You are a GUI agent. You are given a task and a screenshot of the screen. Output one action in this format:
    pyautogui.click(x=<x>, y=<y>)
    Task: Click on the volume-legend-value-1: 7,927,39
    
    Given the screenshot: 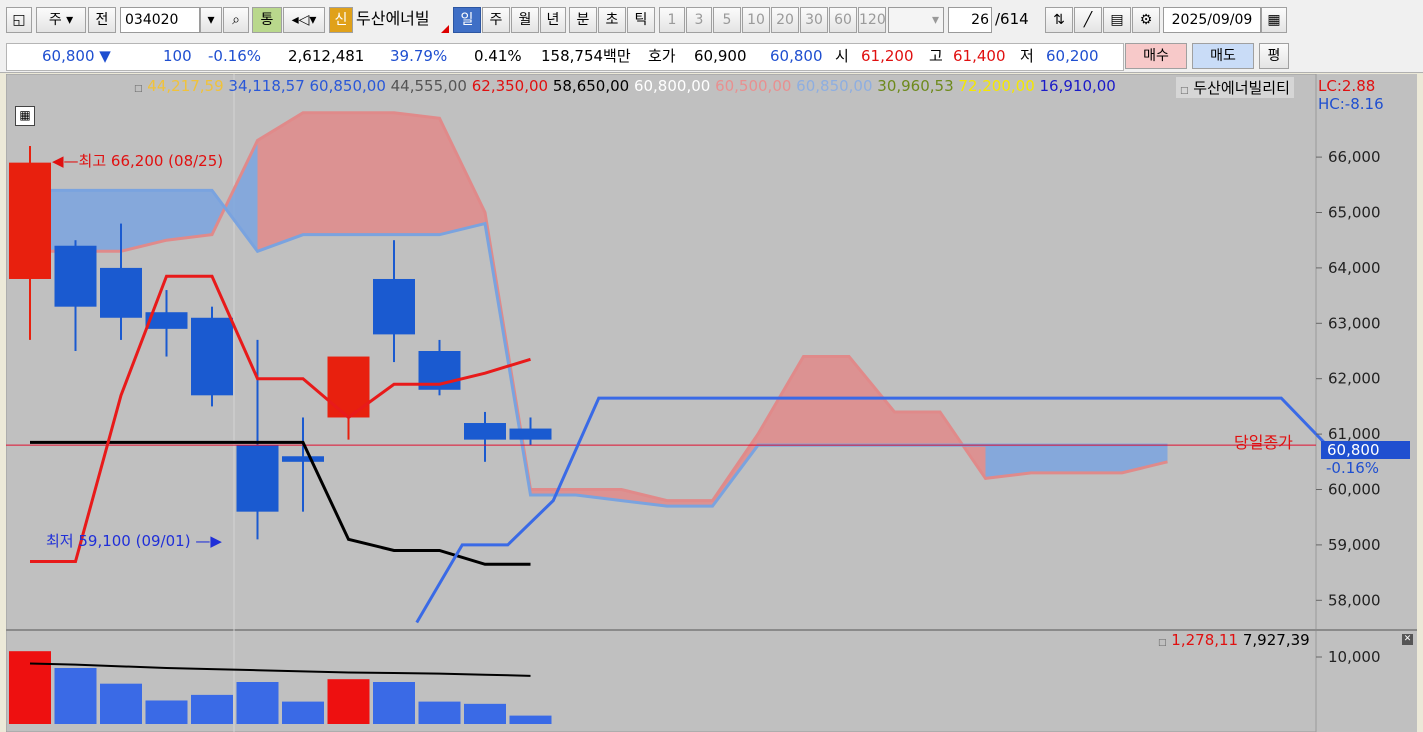 What is the action you would take?
    pyautogui.click(x=1276, y=640)
    